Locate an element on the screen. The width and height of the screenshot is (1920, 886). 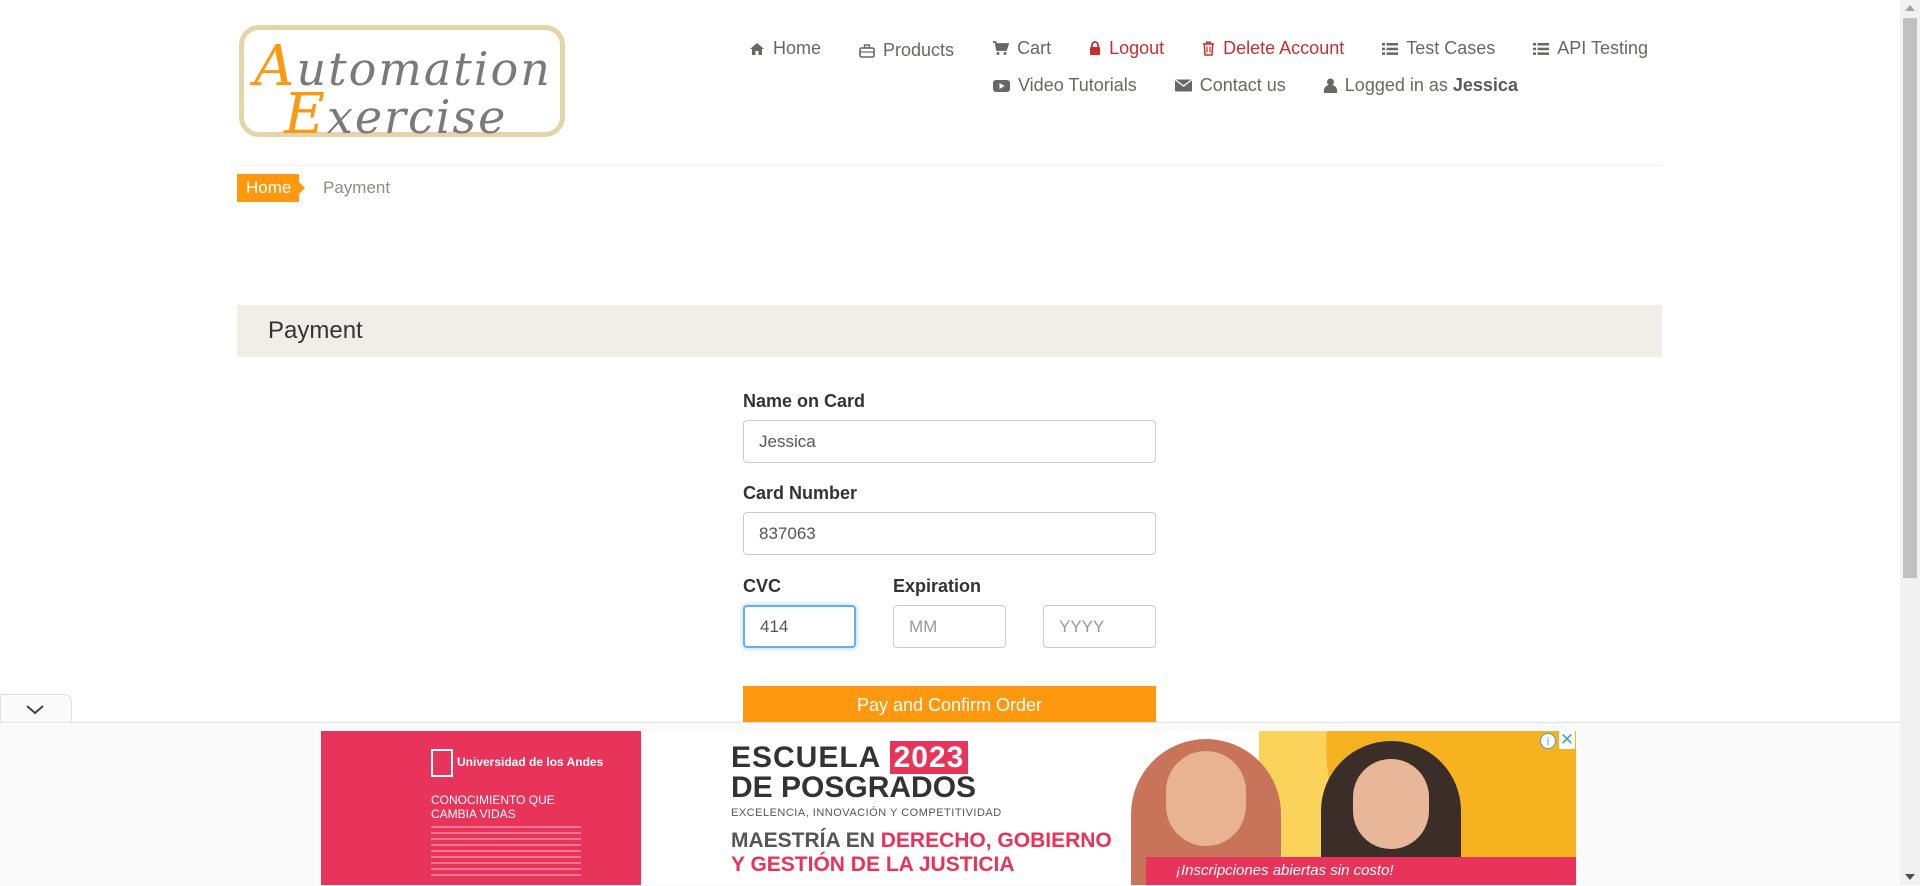
site-logo: Automation Exercise is located at coordinates (402, 86).